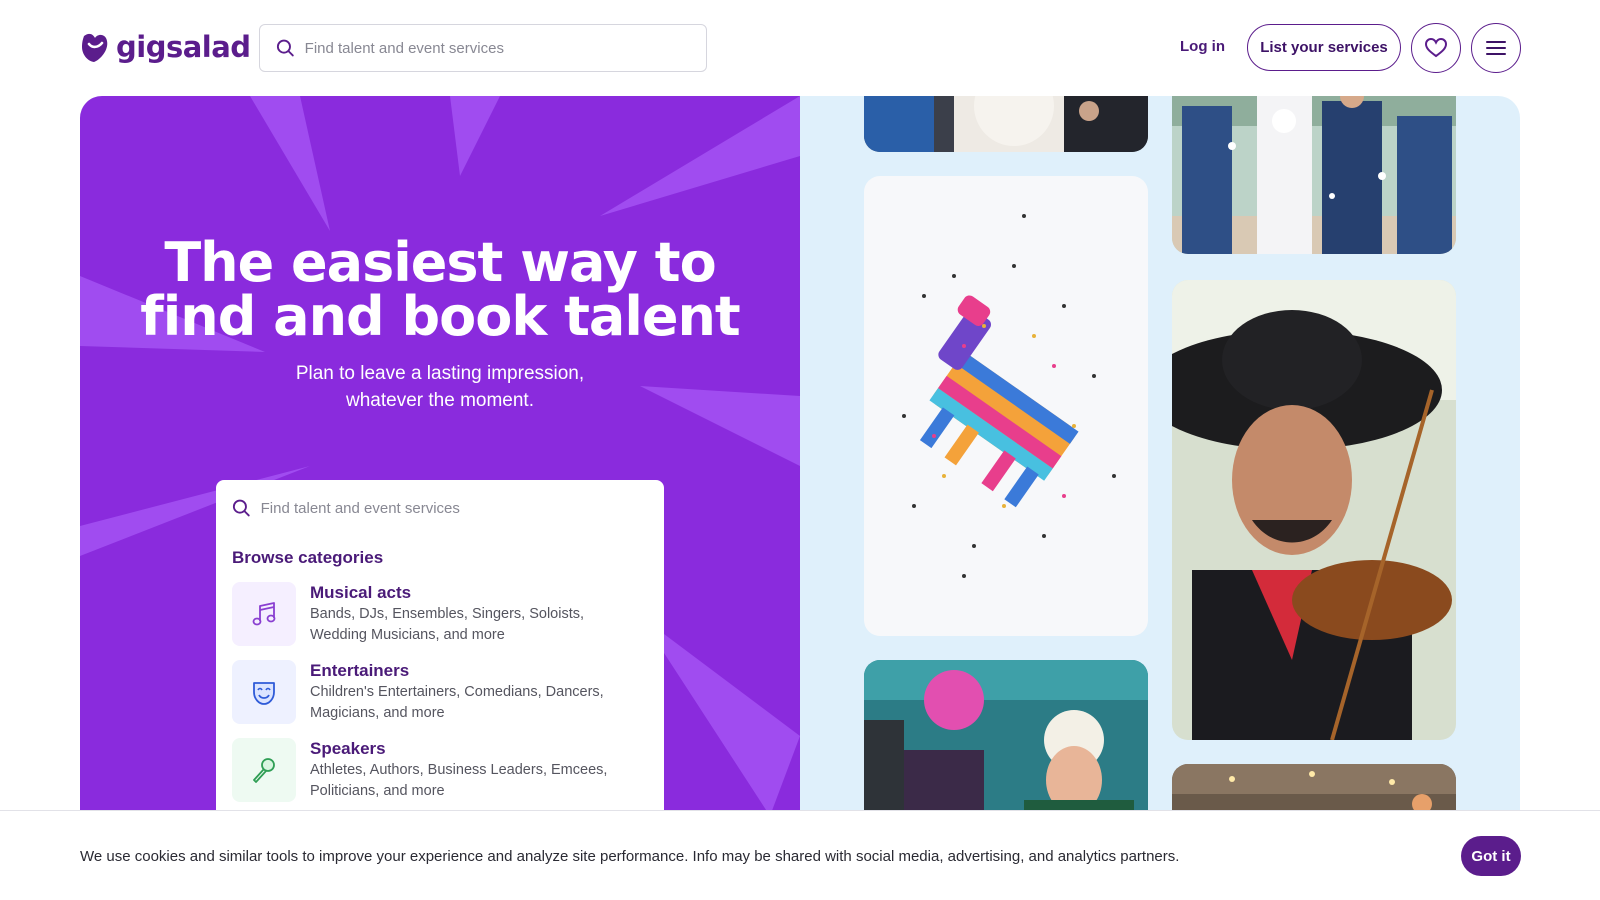 The width and height of the screenshot is (1600, 900). I want to click on hero-search-input, so click(454, 508).